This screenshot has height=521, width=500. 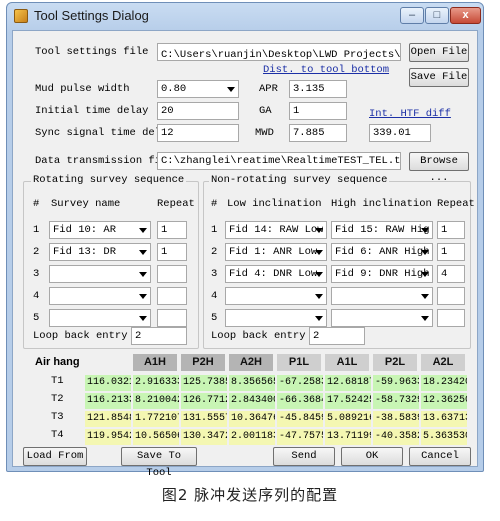 I want to click on high-inclination-select: Fid 6: ANR High I, so click(x=382, y=252).